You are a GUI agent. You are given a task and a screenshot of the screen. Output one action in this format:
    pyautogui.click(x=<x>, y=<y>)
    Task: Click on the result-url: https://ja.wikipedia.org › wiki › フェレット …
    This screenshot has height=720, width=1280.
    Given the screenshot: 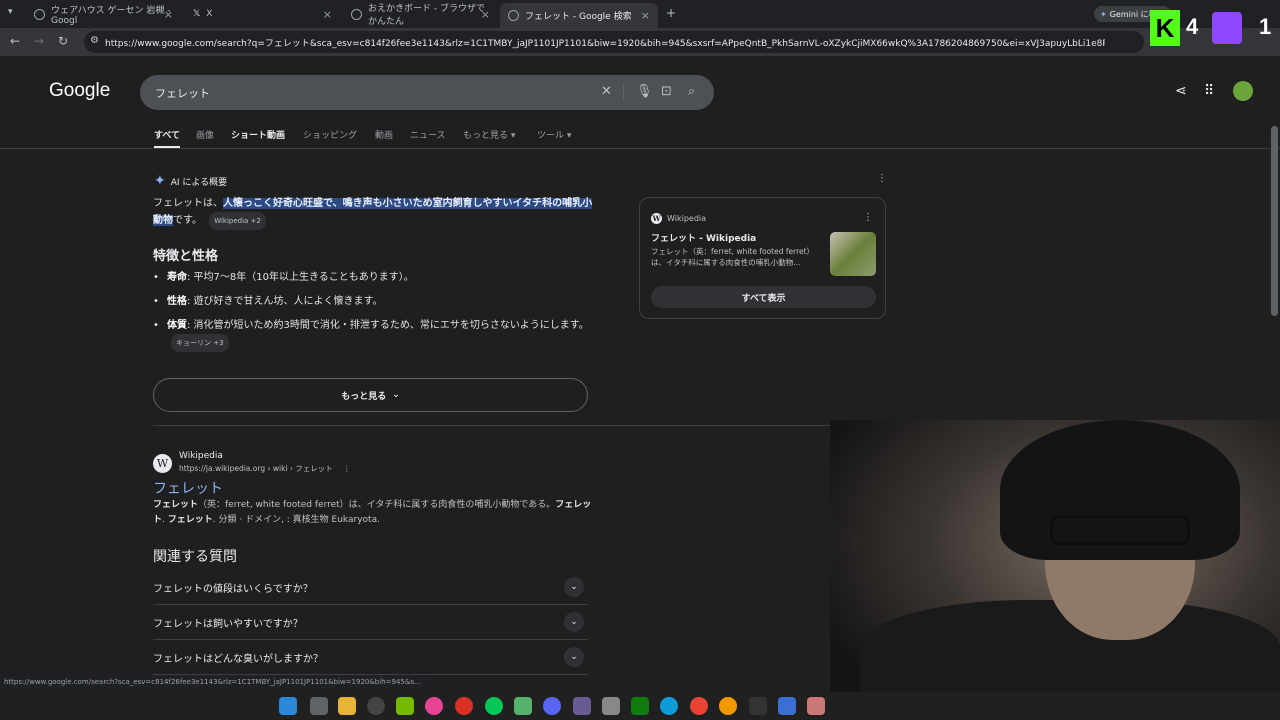 What is the action you would take?
    pyautogui.click(x=265, y=468)
    